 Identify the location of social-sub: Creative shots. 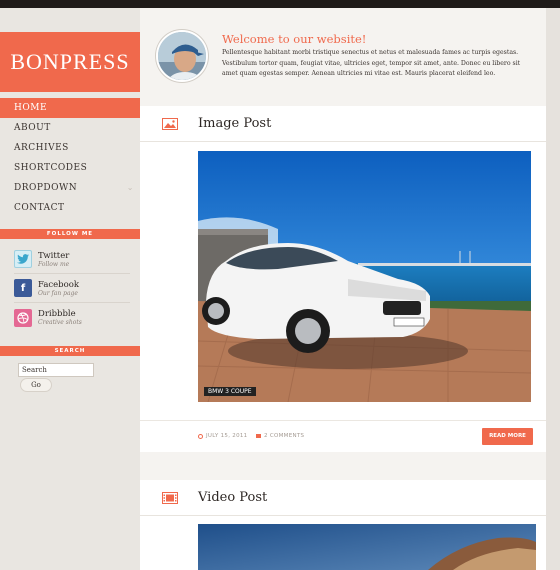
(60, 322).